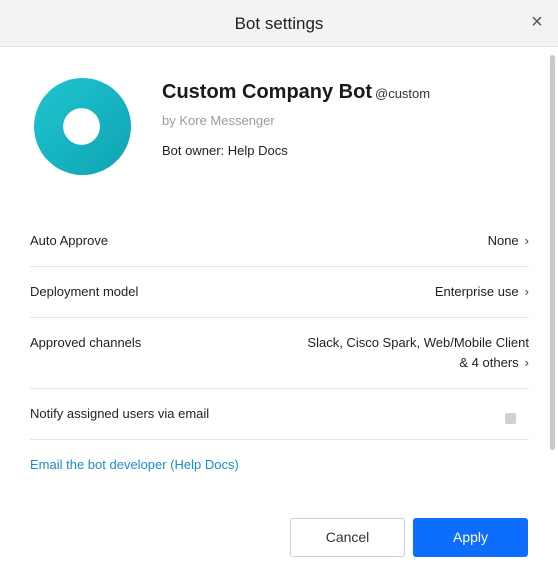 This screenshot has height=588, width=558. What do you see at coordinates (267, 92) in the screenshot?
I see `bot-name: Custom Company Bot` at bounding box center [267, 92].